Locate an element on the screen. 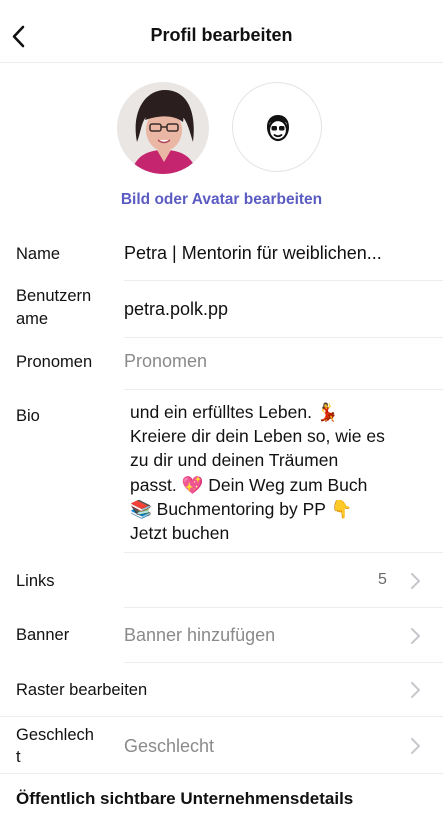  username-value: petra.polk.pp is located at coordinates (176, 309).